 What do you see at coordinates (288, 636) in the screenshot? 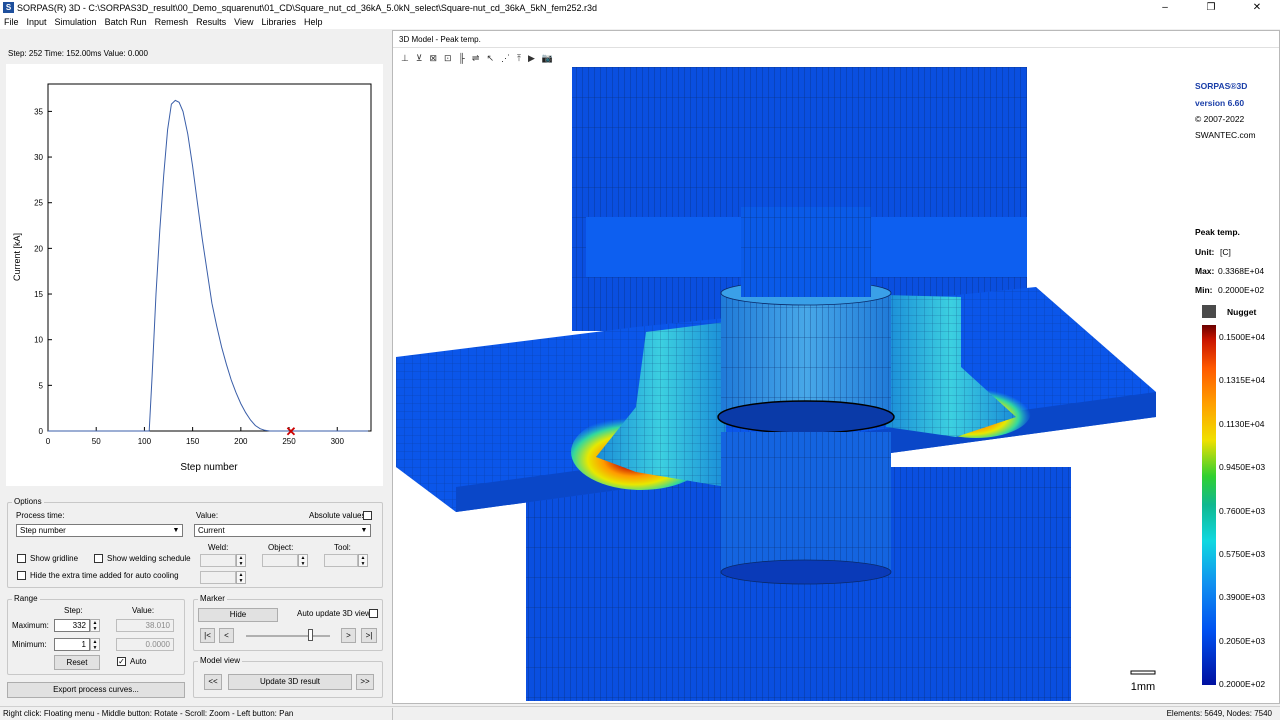
I see `marker-slider-track` at bounding box center [288, 636].